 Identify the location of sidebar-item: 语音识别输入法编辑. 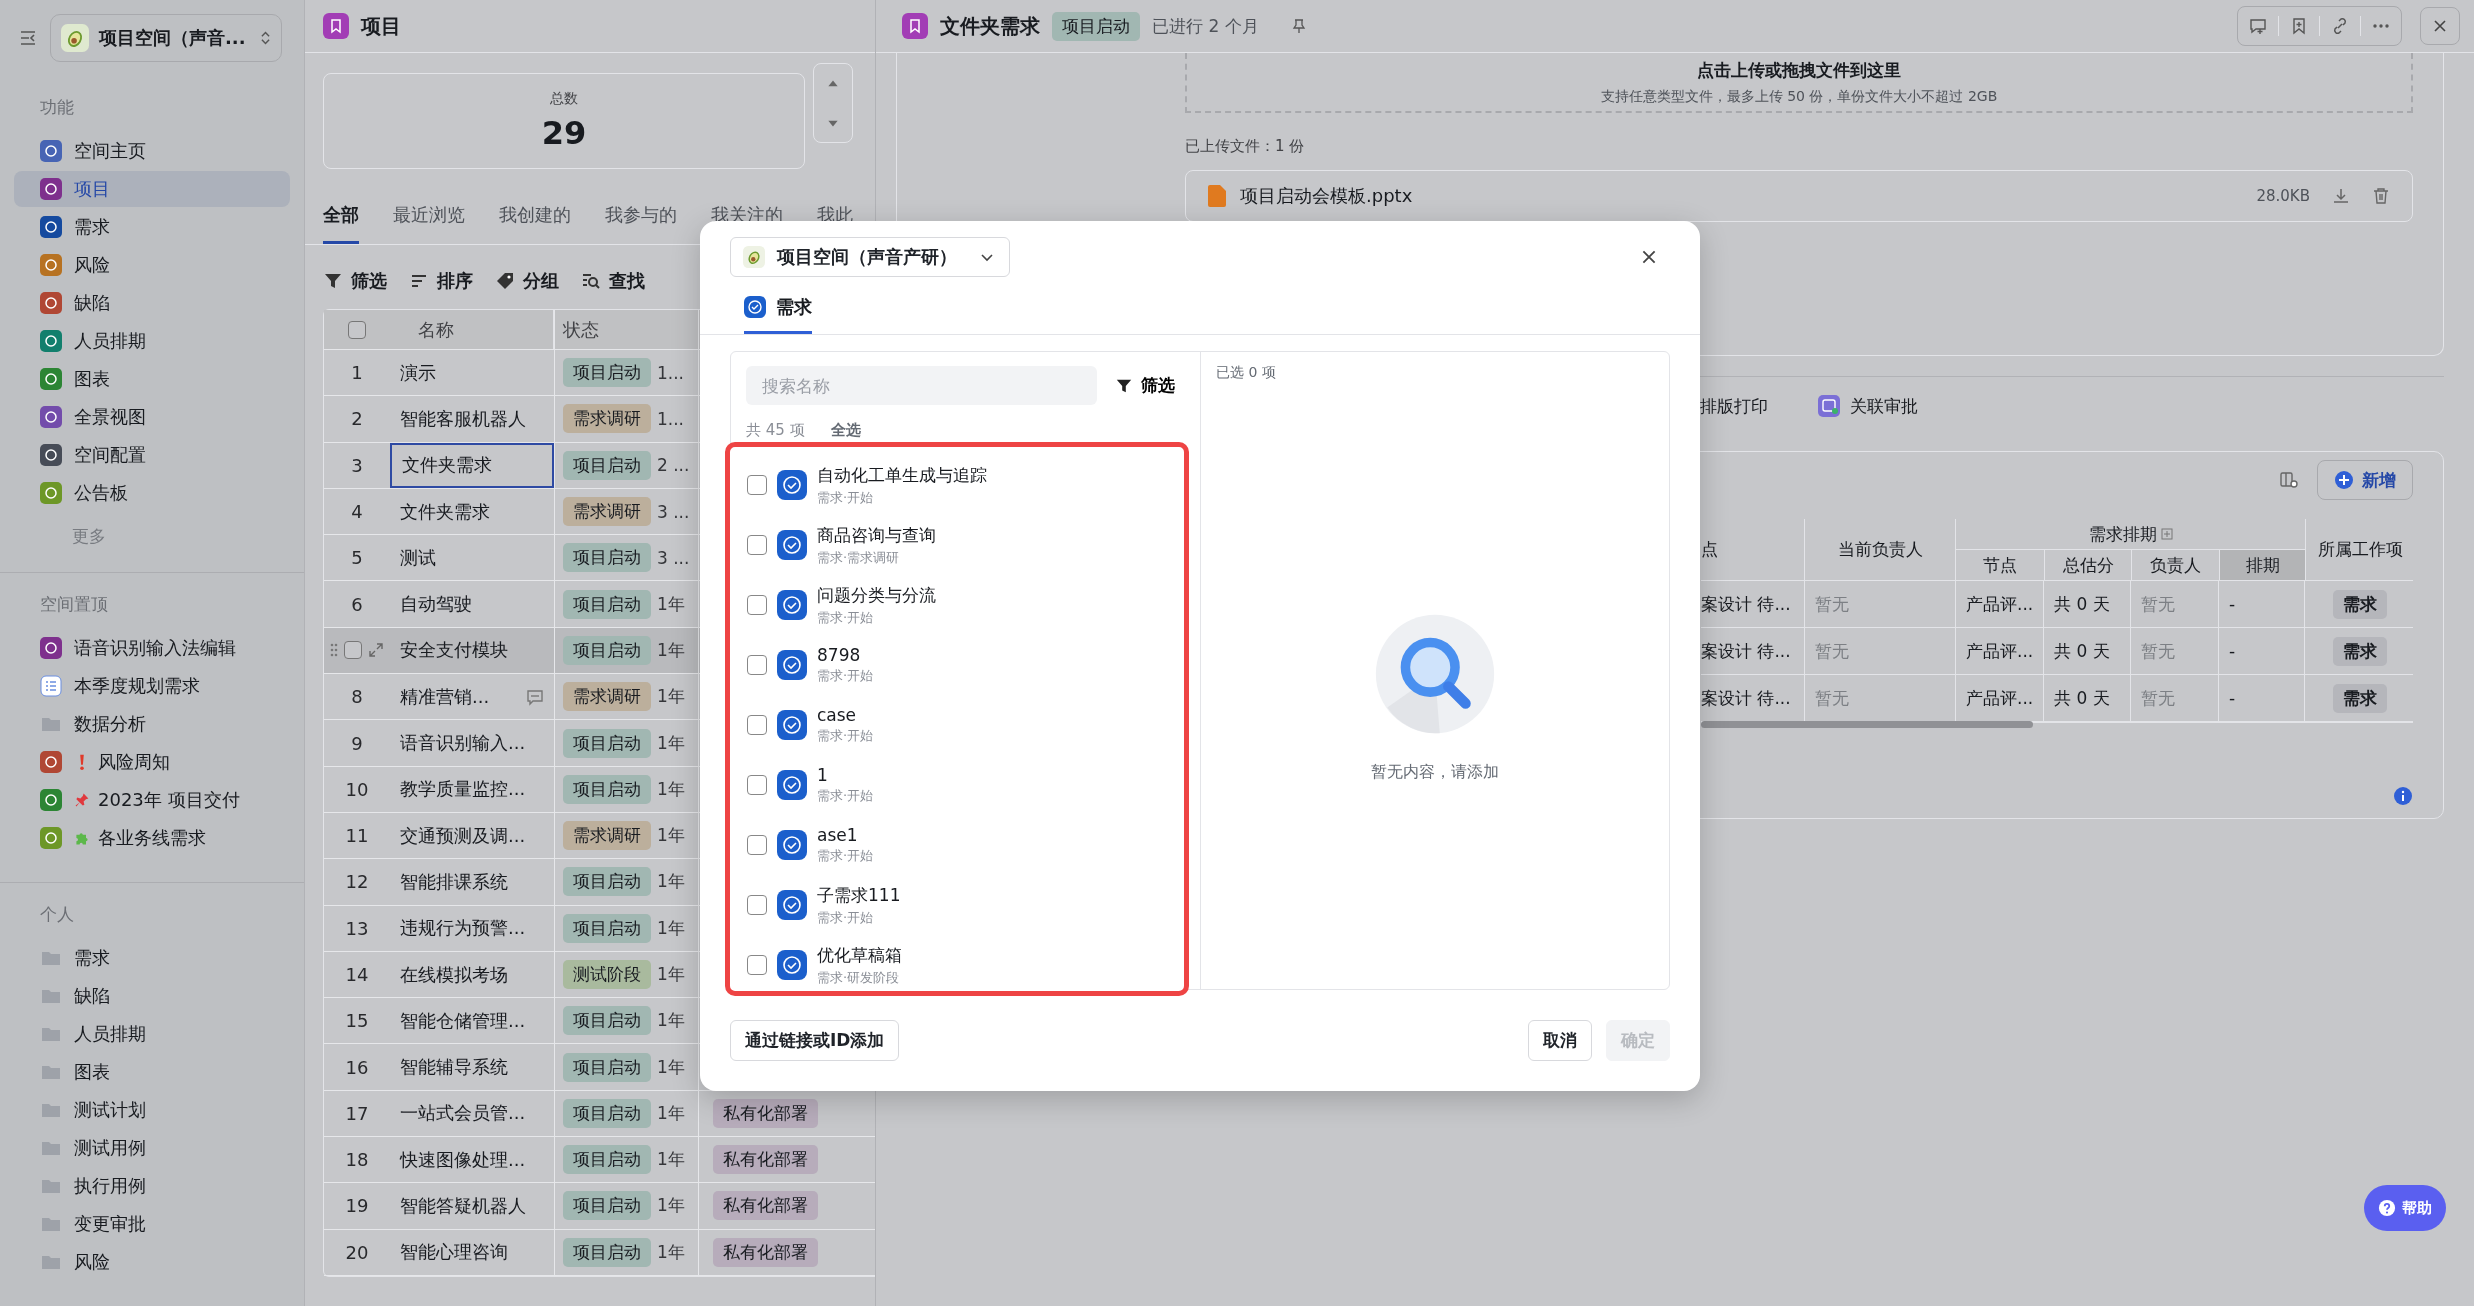
(152, 648).